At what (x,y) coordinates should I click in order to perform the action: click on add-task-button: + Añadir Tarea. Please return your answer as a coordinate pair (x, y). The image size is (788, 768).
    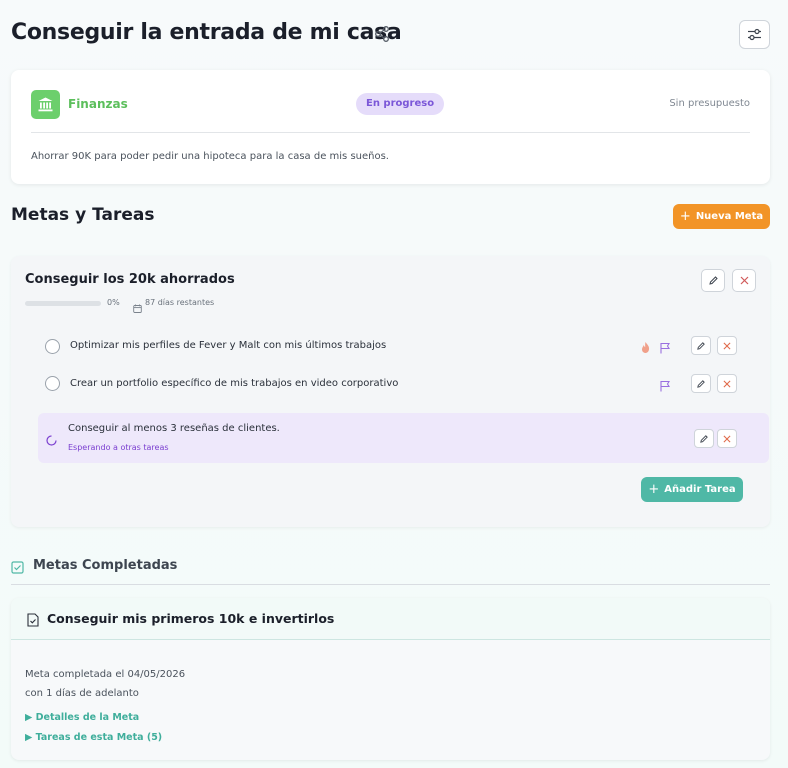
    Looking at the image, I should click on (692, 489).